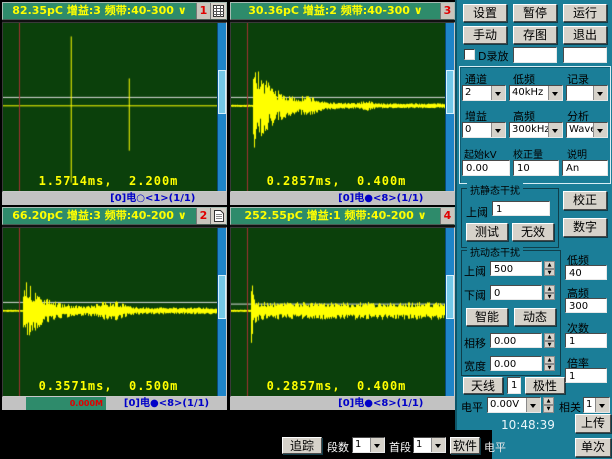 The height and width of the screenshot is (459, 612). What do you see at coordinates (585, 227) in the screenshot?
I see `digital-button: 数字` at bounding box center [585, 227].